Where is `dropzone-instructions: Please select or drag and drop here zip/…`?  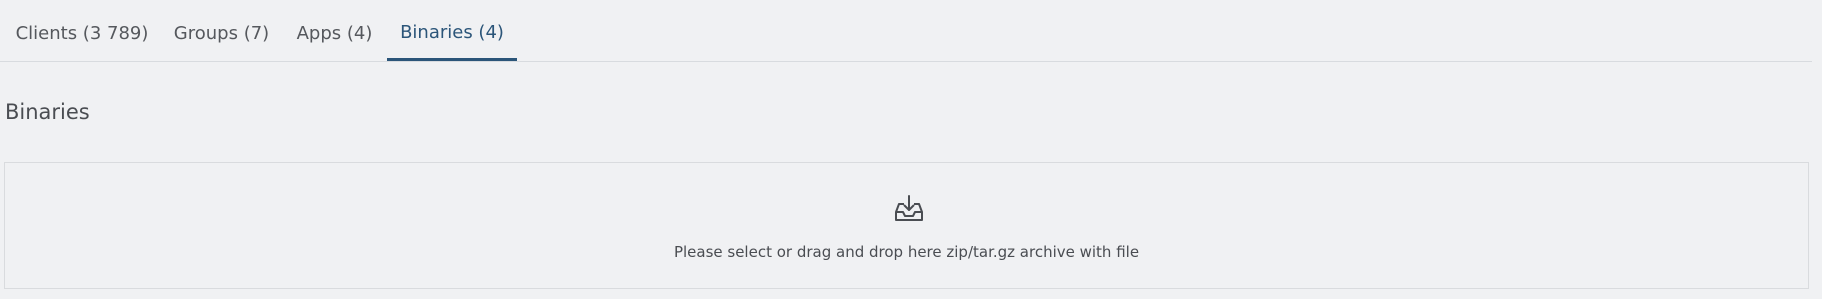 dropzone-instructions: Please select or drag and drop here zip/… is located at coordinates (906, 252).